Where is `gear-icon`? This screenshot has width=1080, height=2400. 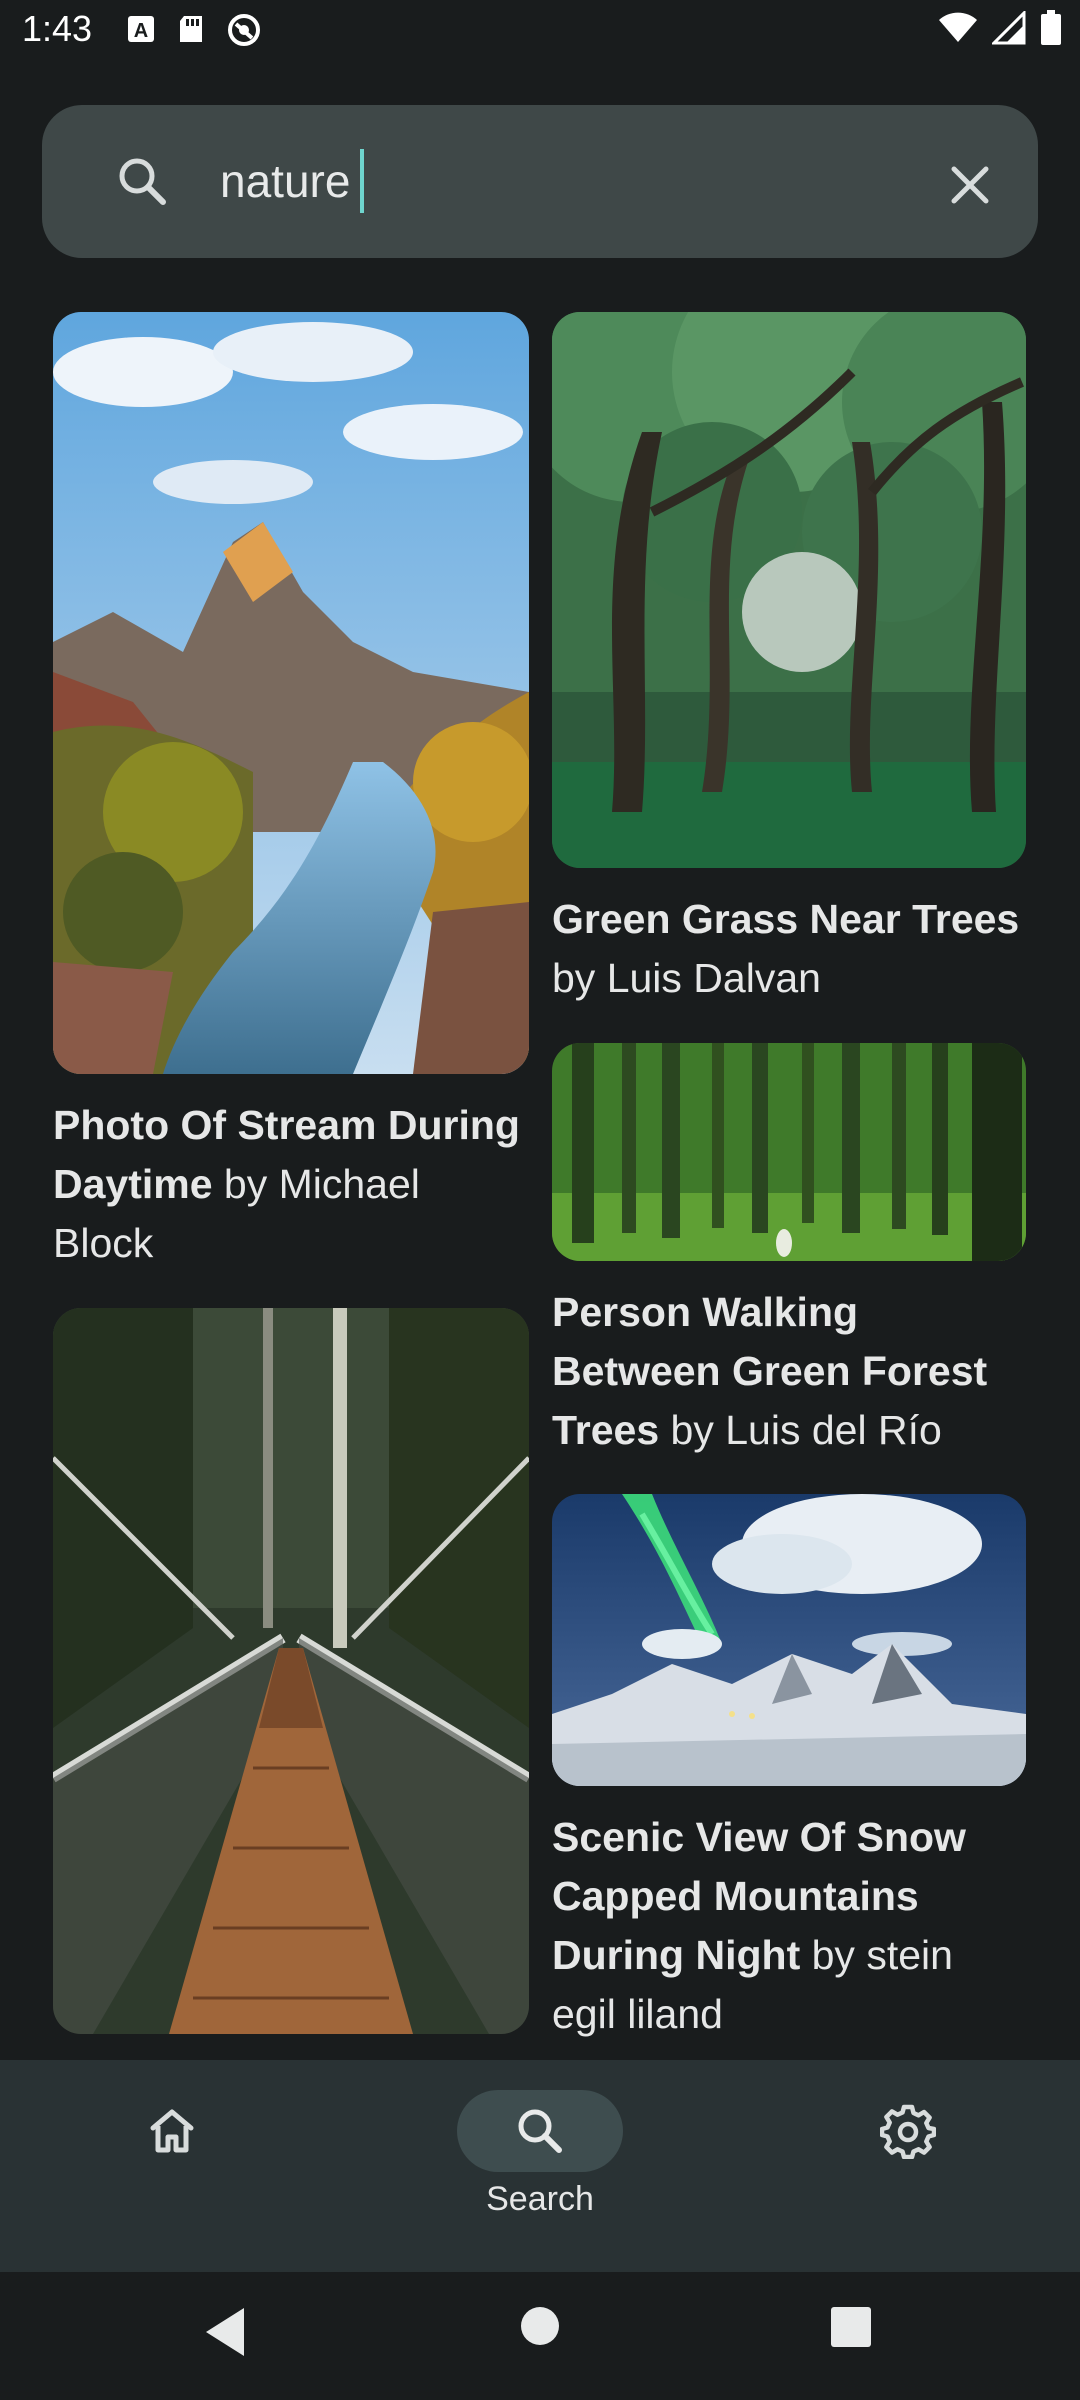
gear-icon is located at coordinates (908, 2131).